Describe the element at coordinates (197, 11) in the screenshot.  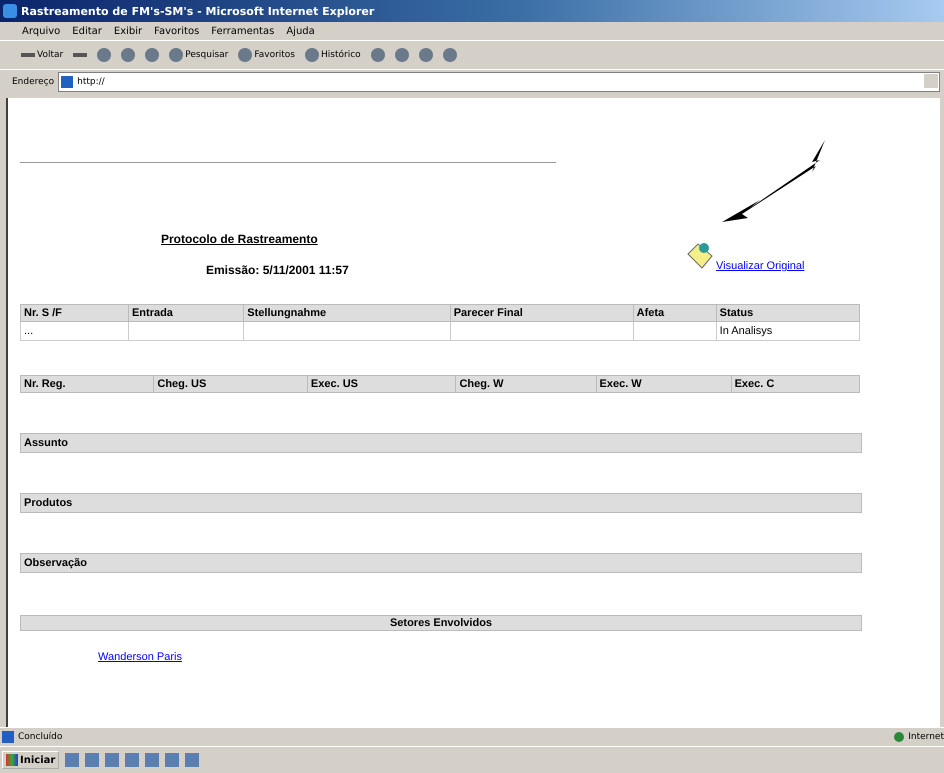
I see `window-title: Rastreamento de FM's-SM's - Microsoft Internet Explorer` at that location.